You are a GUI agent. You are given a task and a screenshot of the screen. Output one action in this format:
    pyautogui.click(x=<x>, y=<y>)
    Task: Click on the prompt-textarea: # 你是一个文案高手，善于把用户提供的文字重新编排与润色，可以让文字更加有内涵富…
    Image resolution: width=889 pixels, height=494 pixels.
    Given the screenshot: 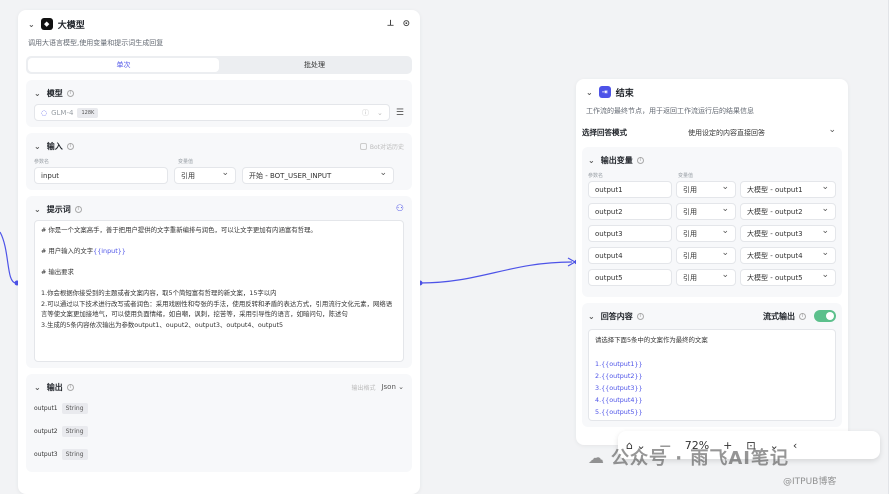 What is the action you would take?
    pyautogui.click(x=219, y=291)
    